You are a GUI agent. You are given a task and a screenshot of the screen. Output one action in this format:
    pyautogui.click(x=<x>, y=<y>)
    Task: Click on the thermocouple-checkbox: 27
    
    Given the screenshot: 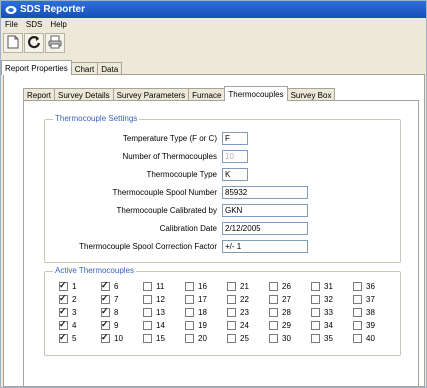 What is the action you would take?
    pyautogui.click(x=280, y=299)
    